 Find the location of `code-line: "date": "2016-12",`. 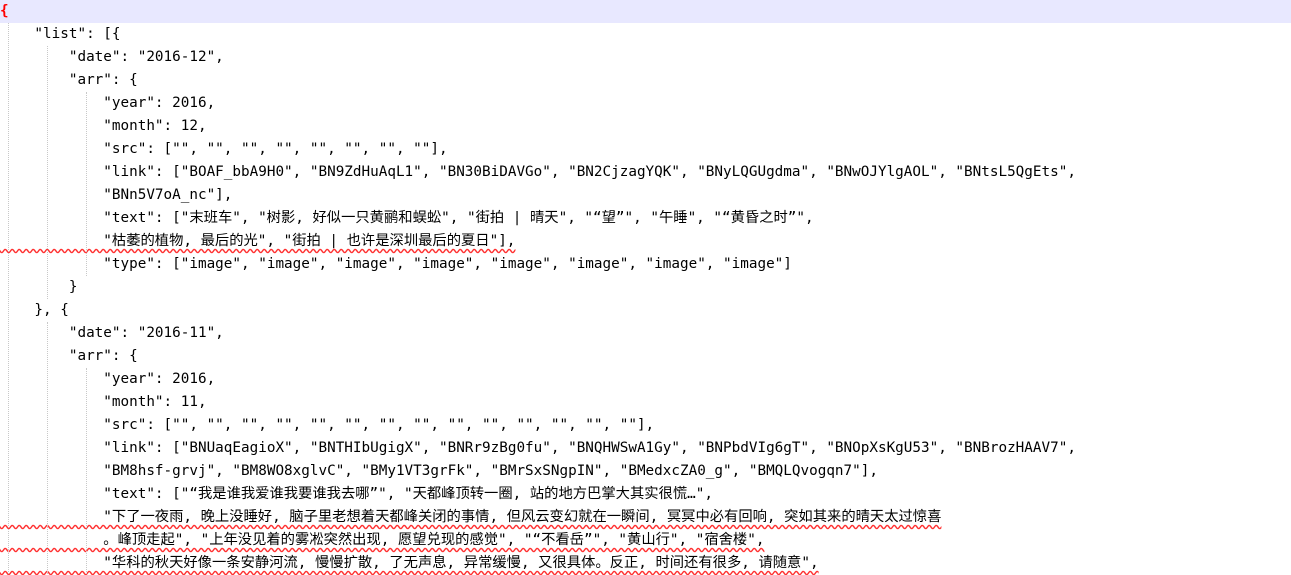

code-line: "date": "2016-12", is located at coordinates (645, 57).